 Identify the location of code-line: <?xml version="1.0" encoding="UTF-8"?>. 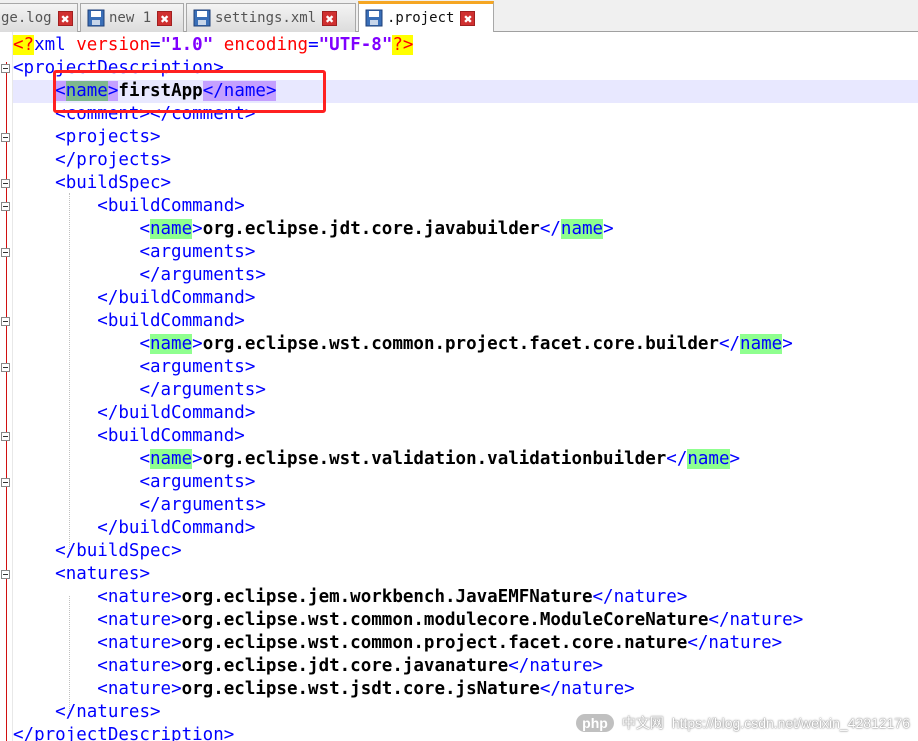
(213, 45).